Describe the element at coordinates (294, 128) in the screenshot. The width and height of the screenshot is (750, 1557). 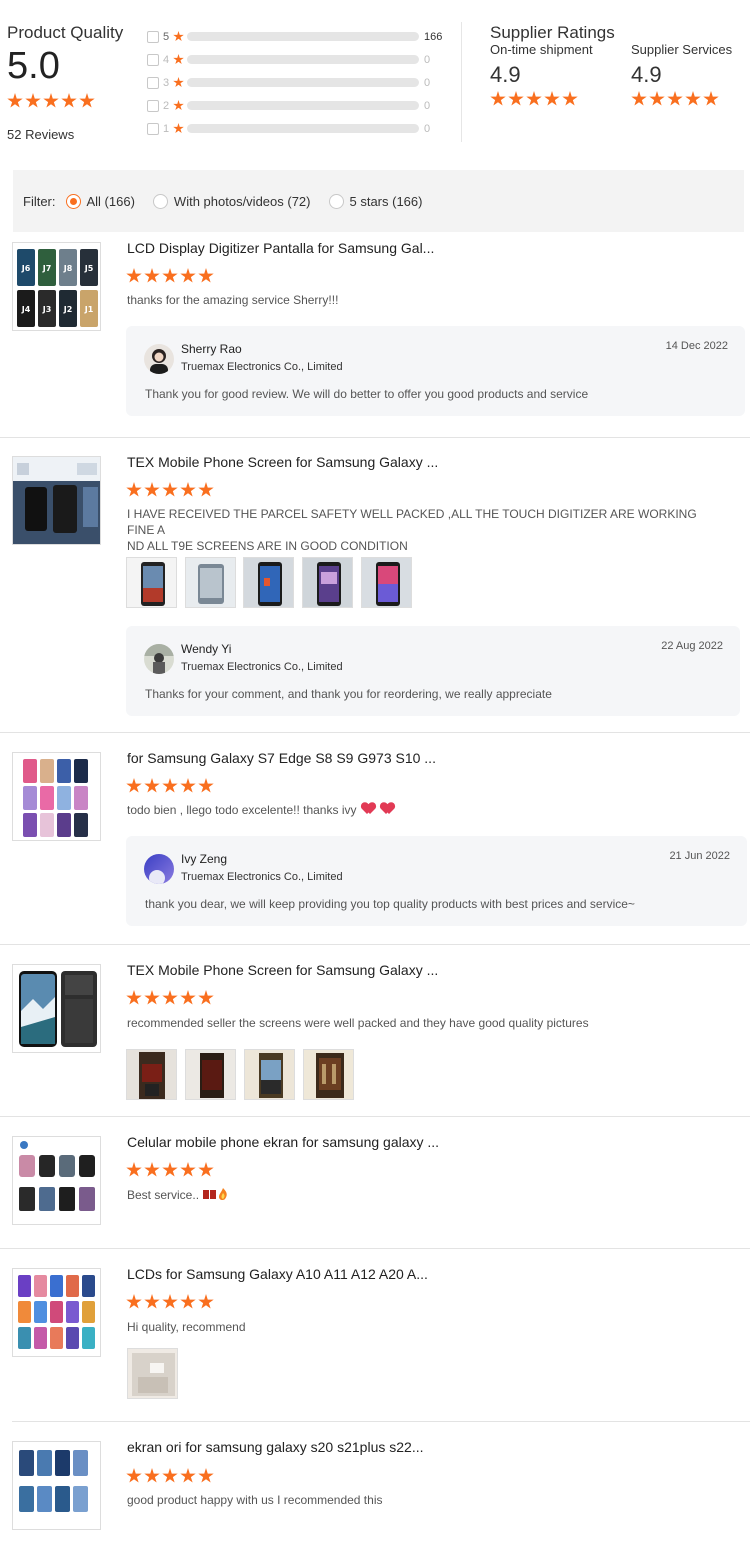
I see `distribution-row-1: 1 0` at that location.